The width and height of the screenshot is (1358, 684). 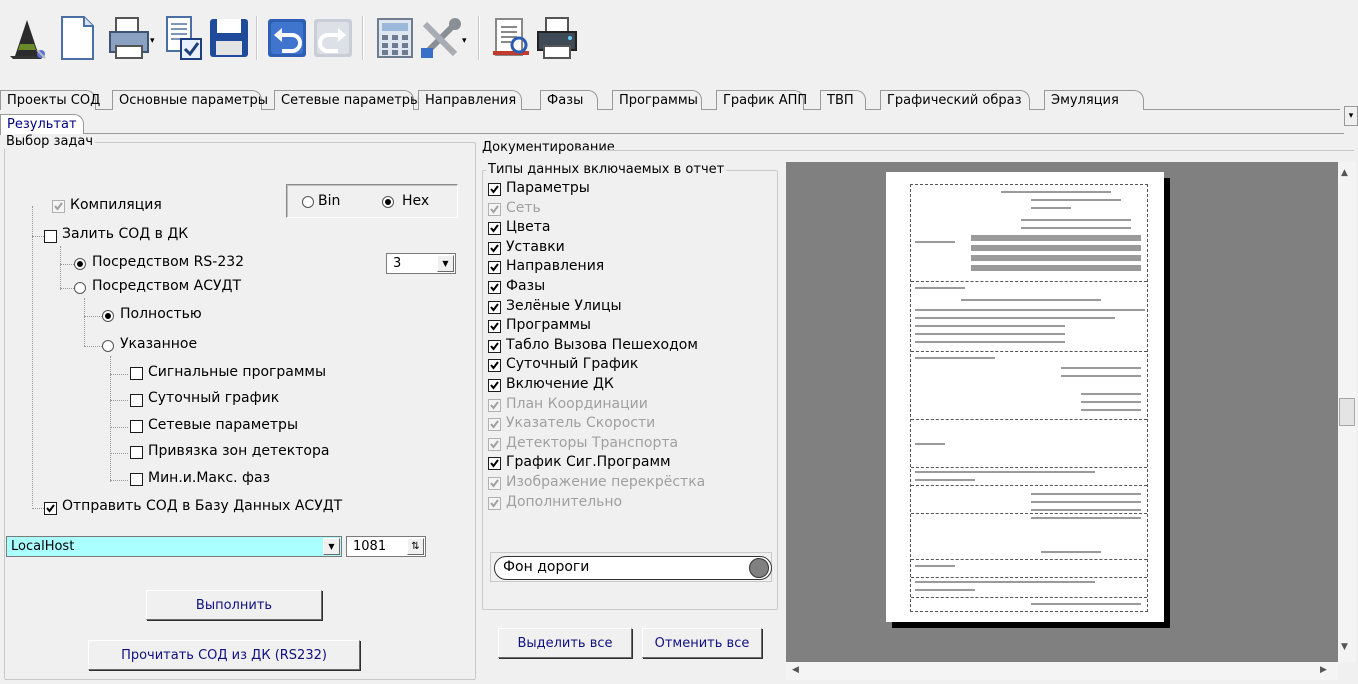 I want to click on check-document-button, so click(x=183, y=38).